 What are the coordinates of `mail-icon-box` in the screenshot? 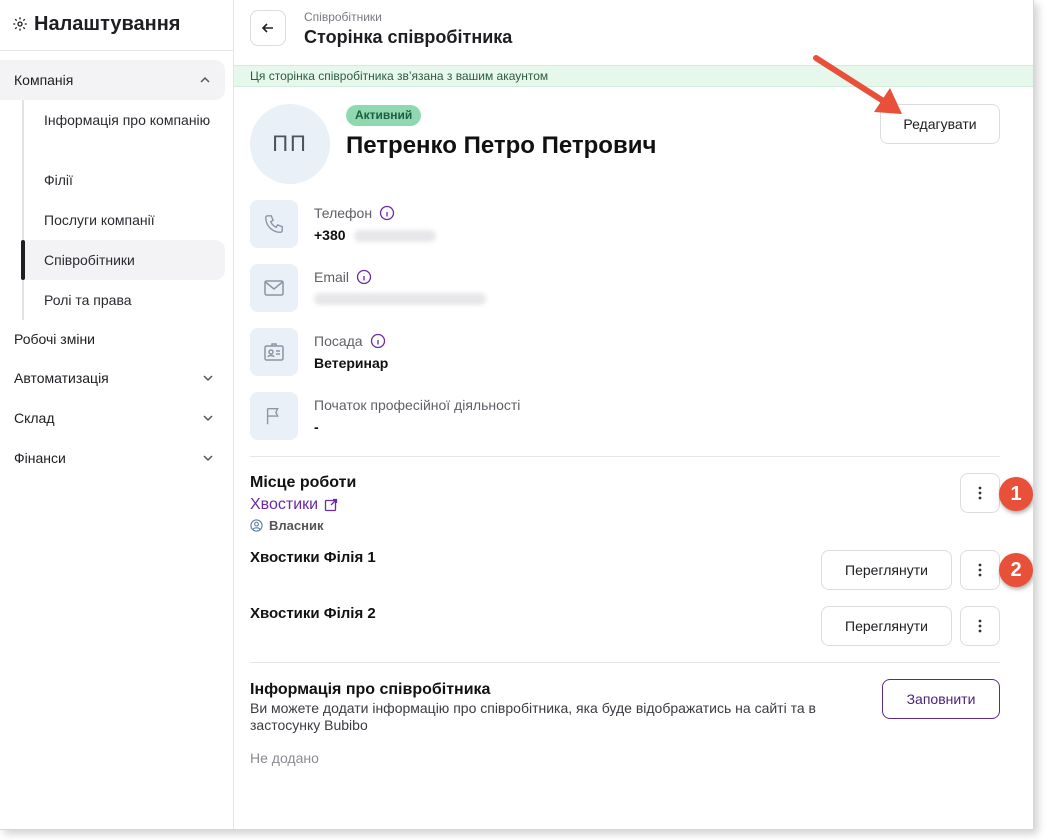 It's located at (274, 288).